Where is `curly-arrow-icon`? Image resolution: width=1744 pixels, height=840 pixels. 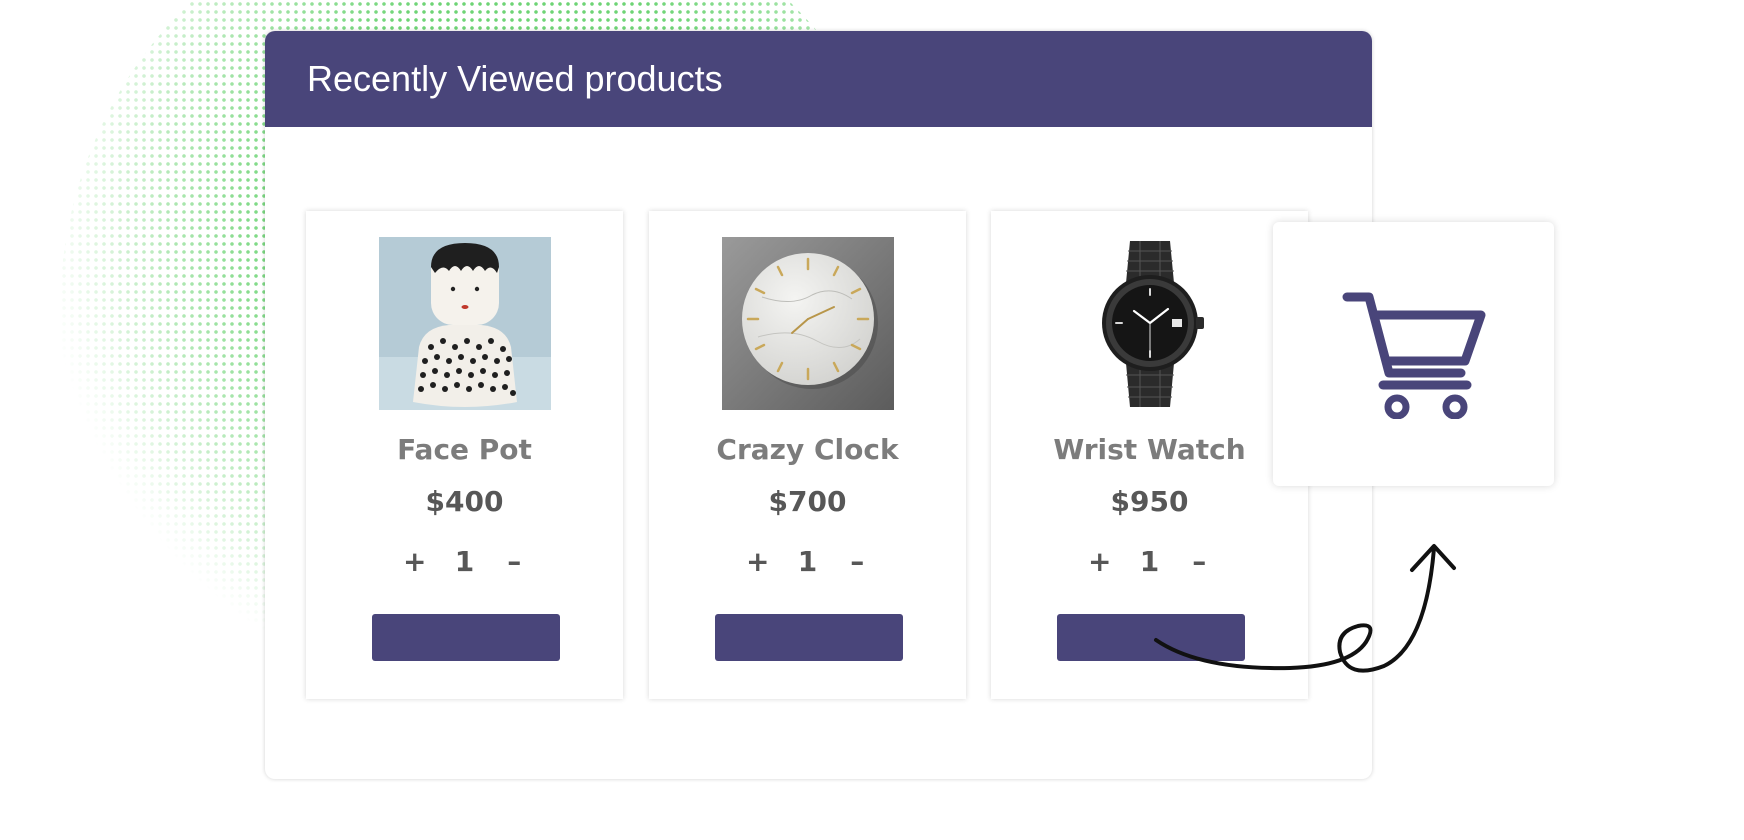
curly-arrow-icon is located at coordinates (1305, 608).